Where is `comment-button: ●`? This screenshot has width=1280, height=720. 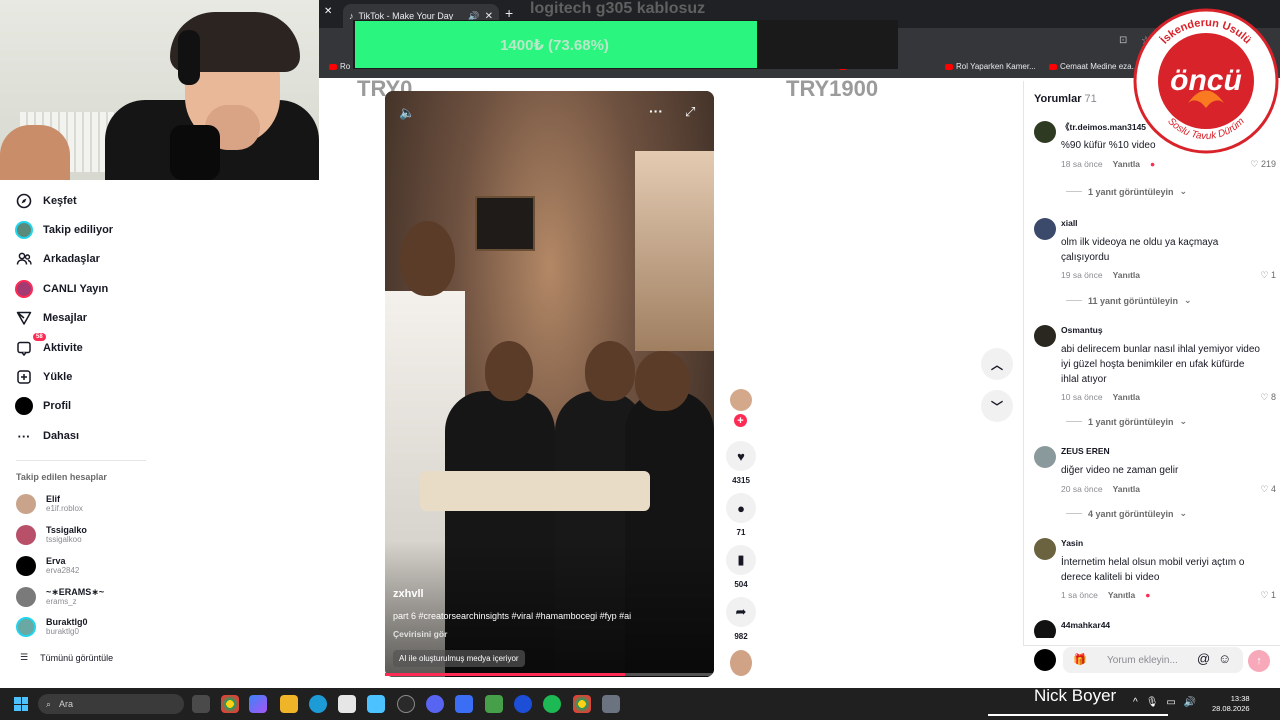
comment-button: ● is located at coordinates (741, 508).